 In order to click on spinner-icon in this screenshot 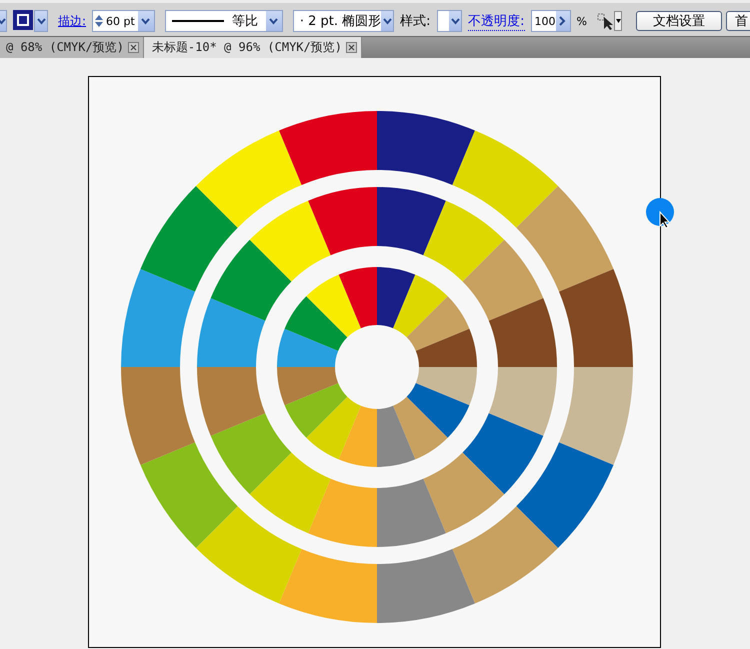, I will do `click(99, 21)`.